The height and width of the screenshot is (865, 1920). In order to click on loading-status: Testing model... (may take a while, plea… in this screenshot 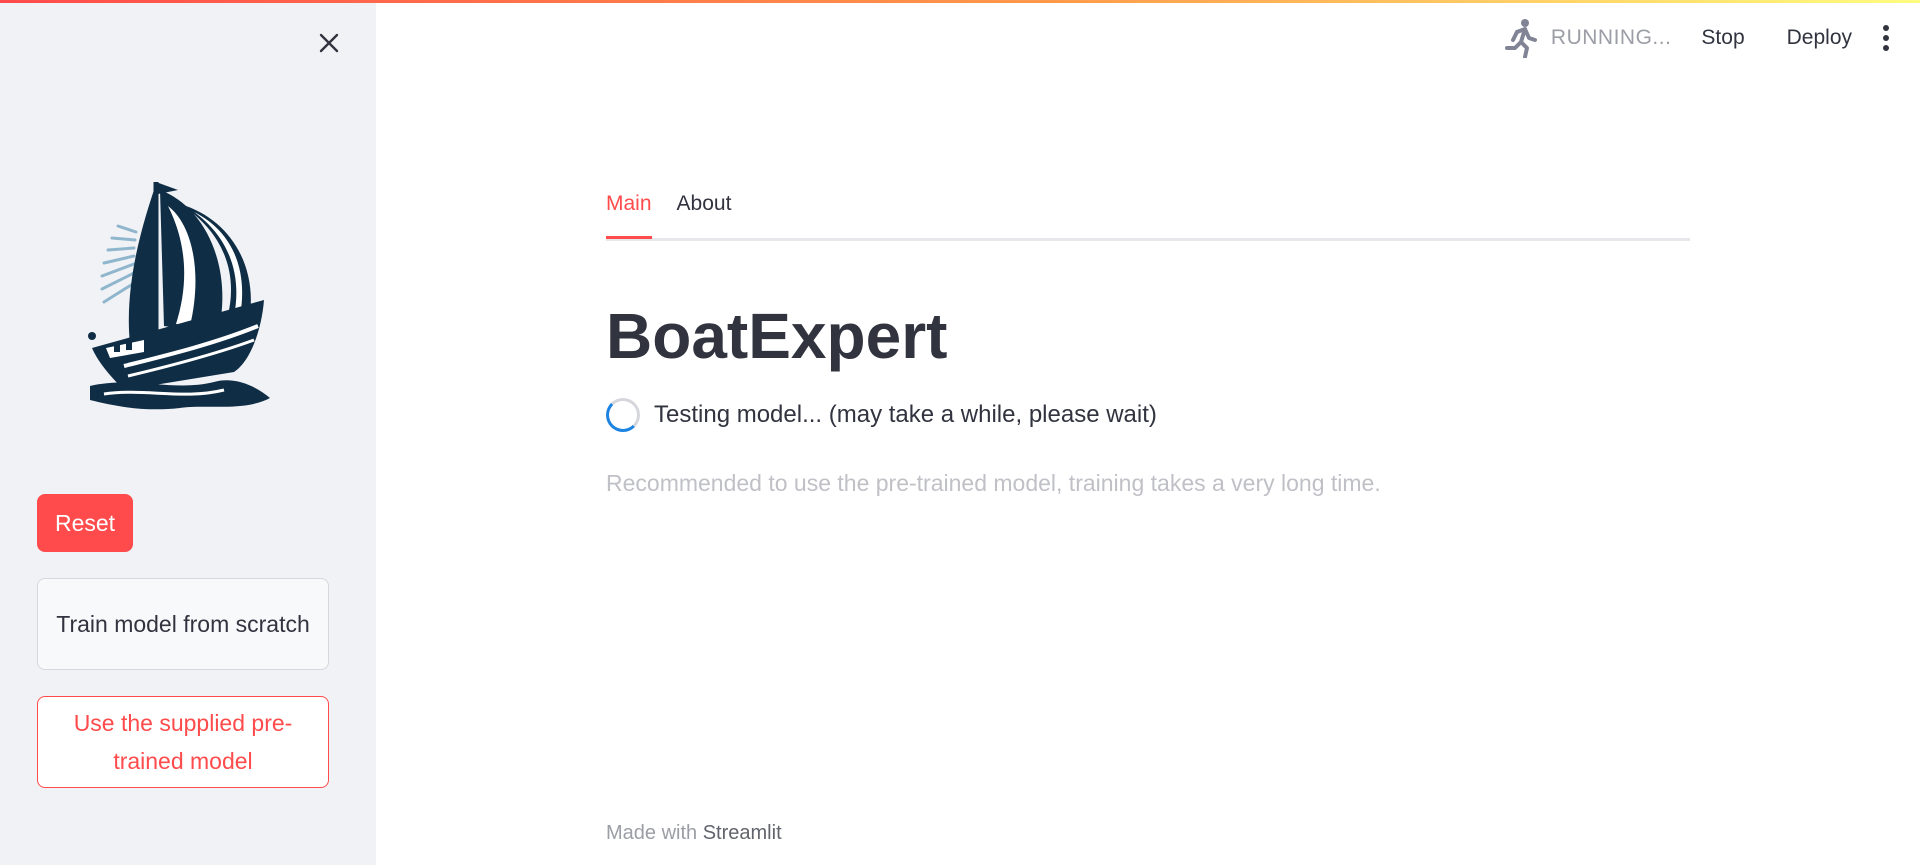, I will do `click(881, 415)`.